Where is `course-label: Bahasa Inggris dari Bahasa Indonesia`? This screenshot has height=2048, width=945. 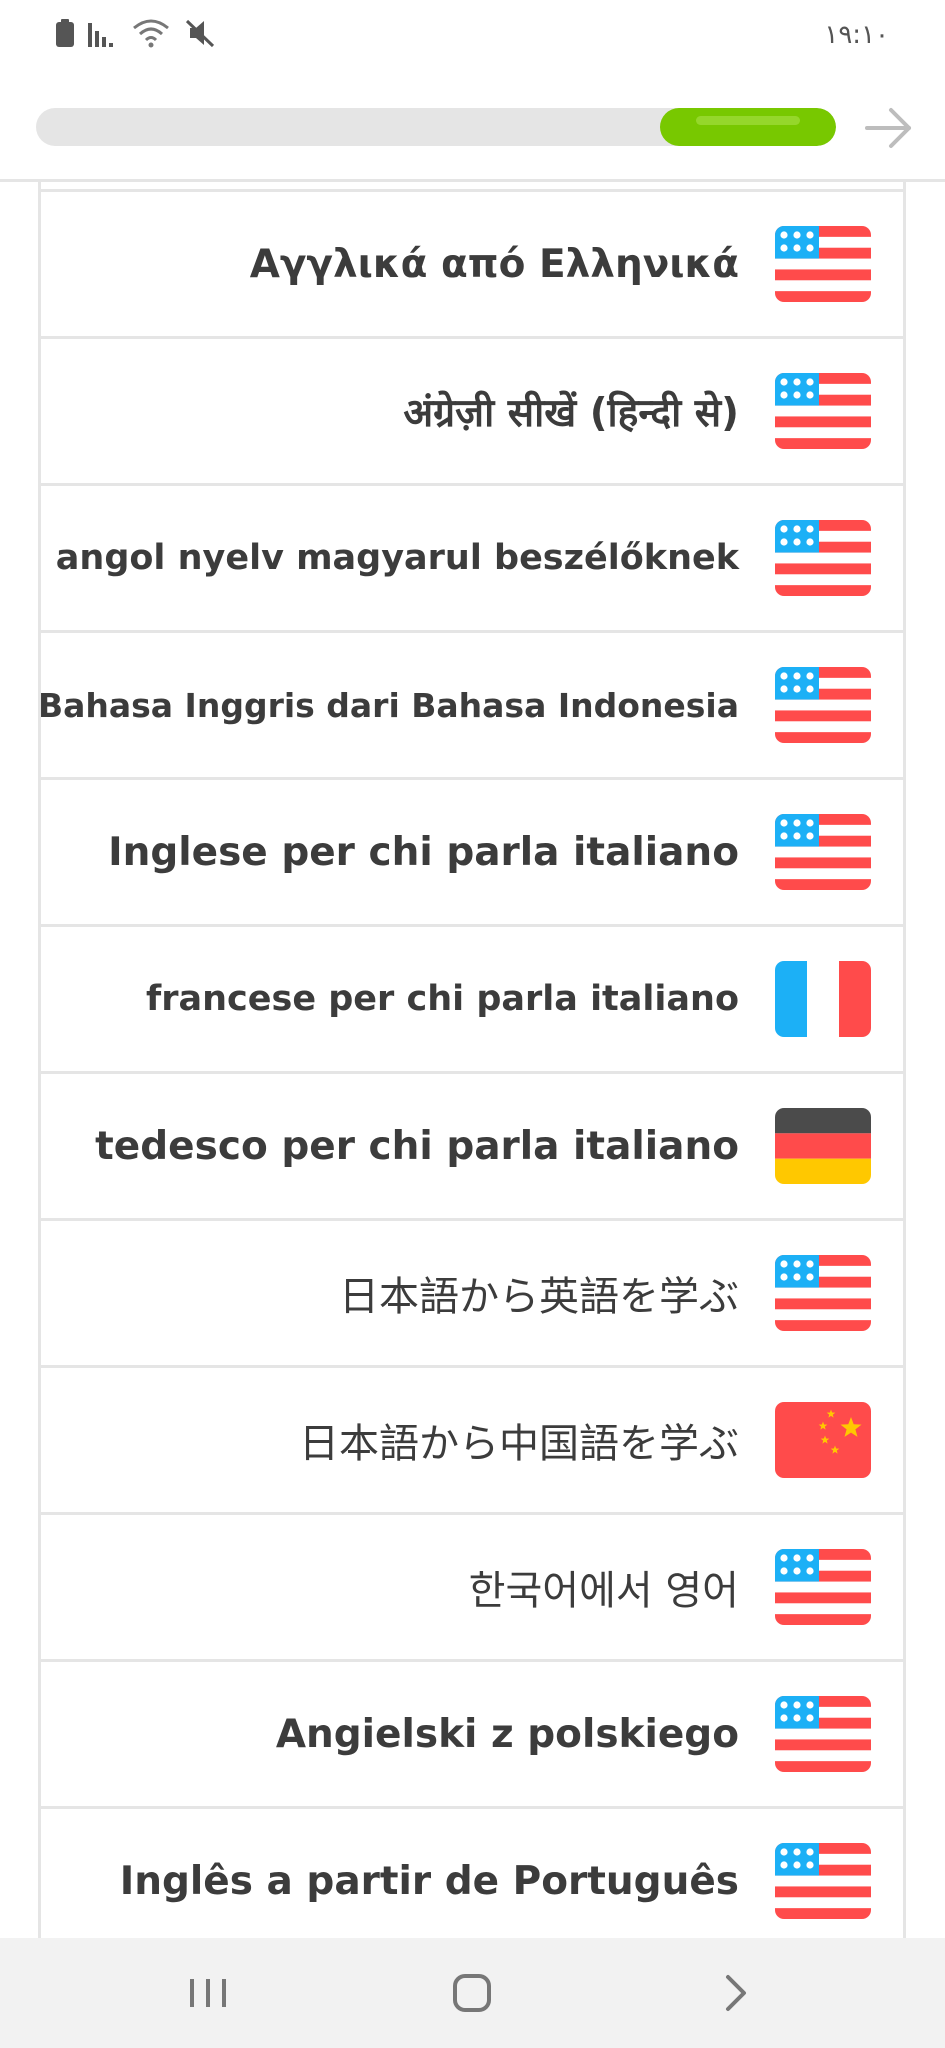
course-label: Bahasa Inggris dari Bahasa Indonesia is located at coordinates (388, 705).